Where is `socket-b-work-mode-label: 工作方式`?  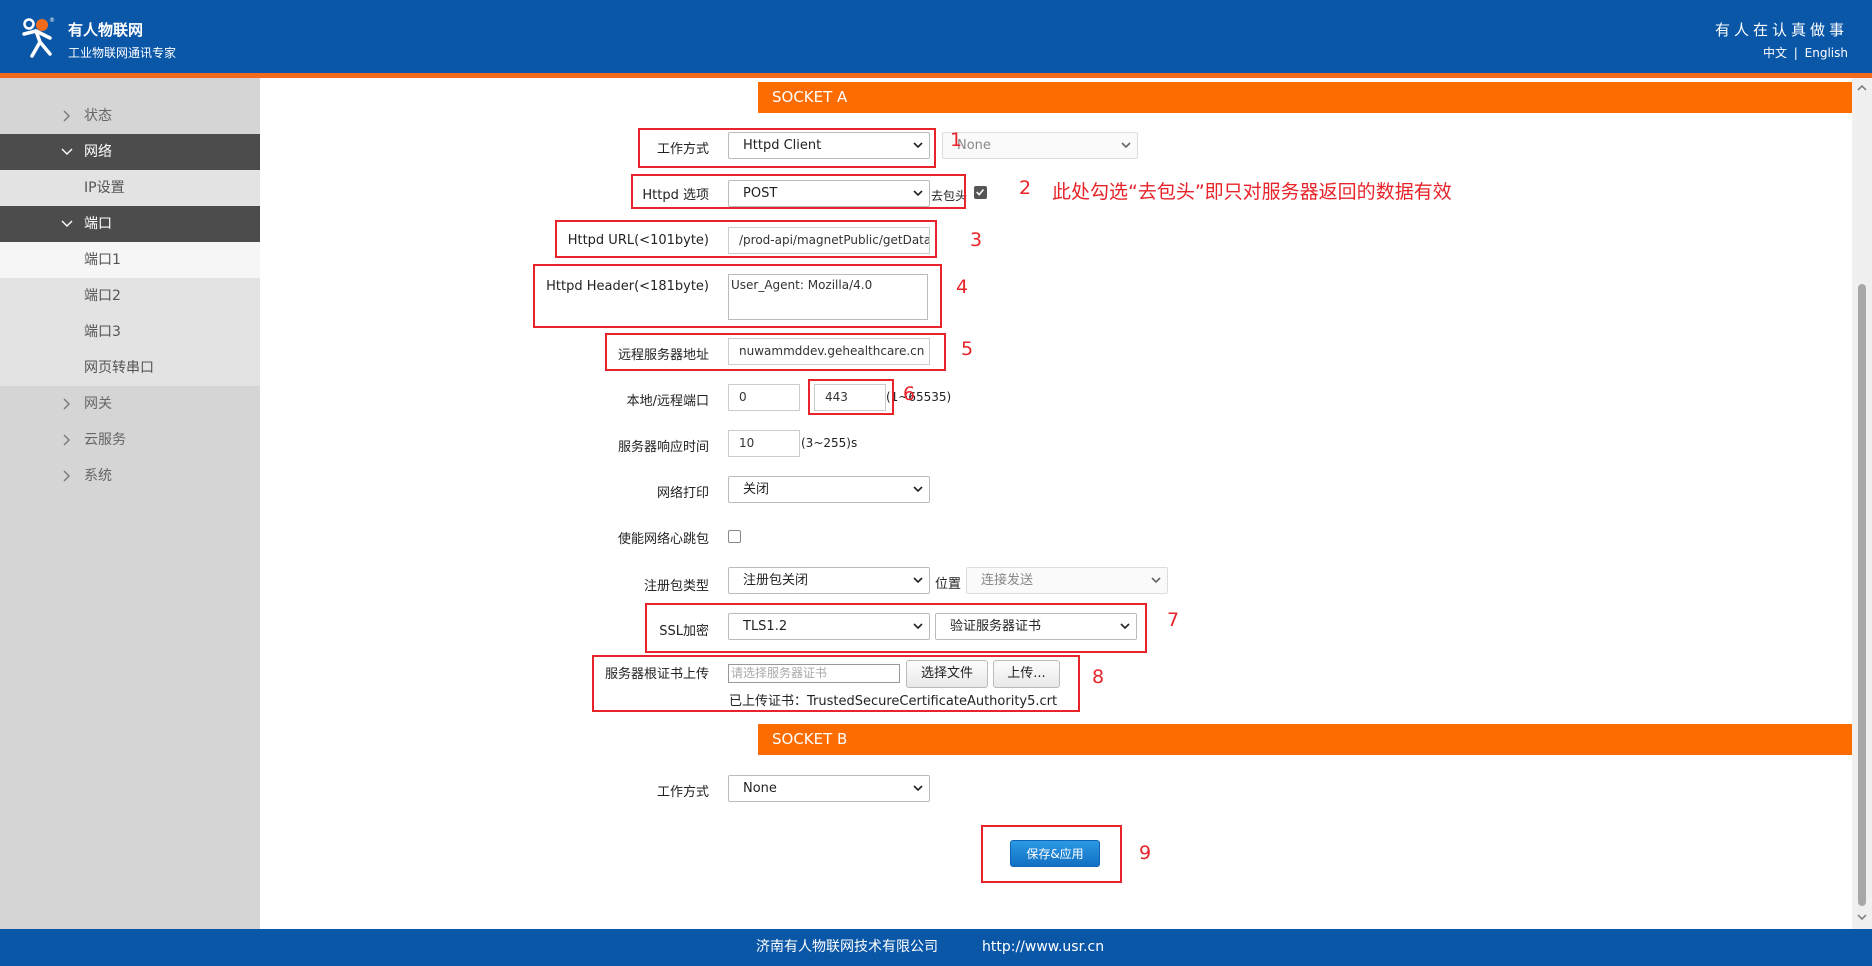 socket-b-work-mode-label: 工作方式 is located at coordinates (682, 792).